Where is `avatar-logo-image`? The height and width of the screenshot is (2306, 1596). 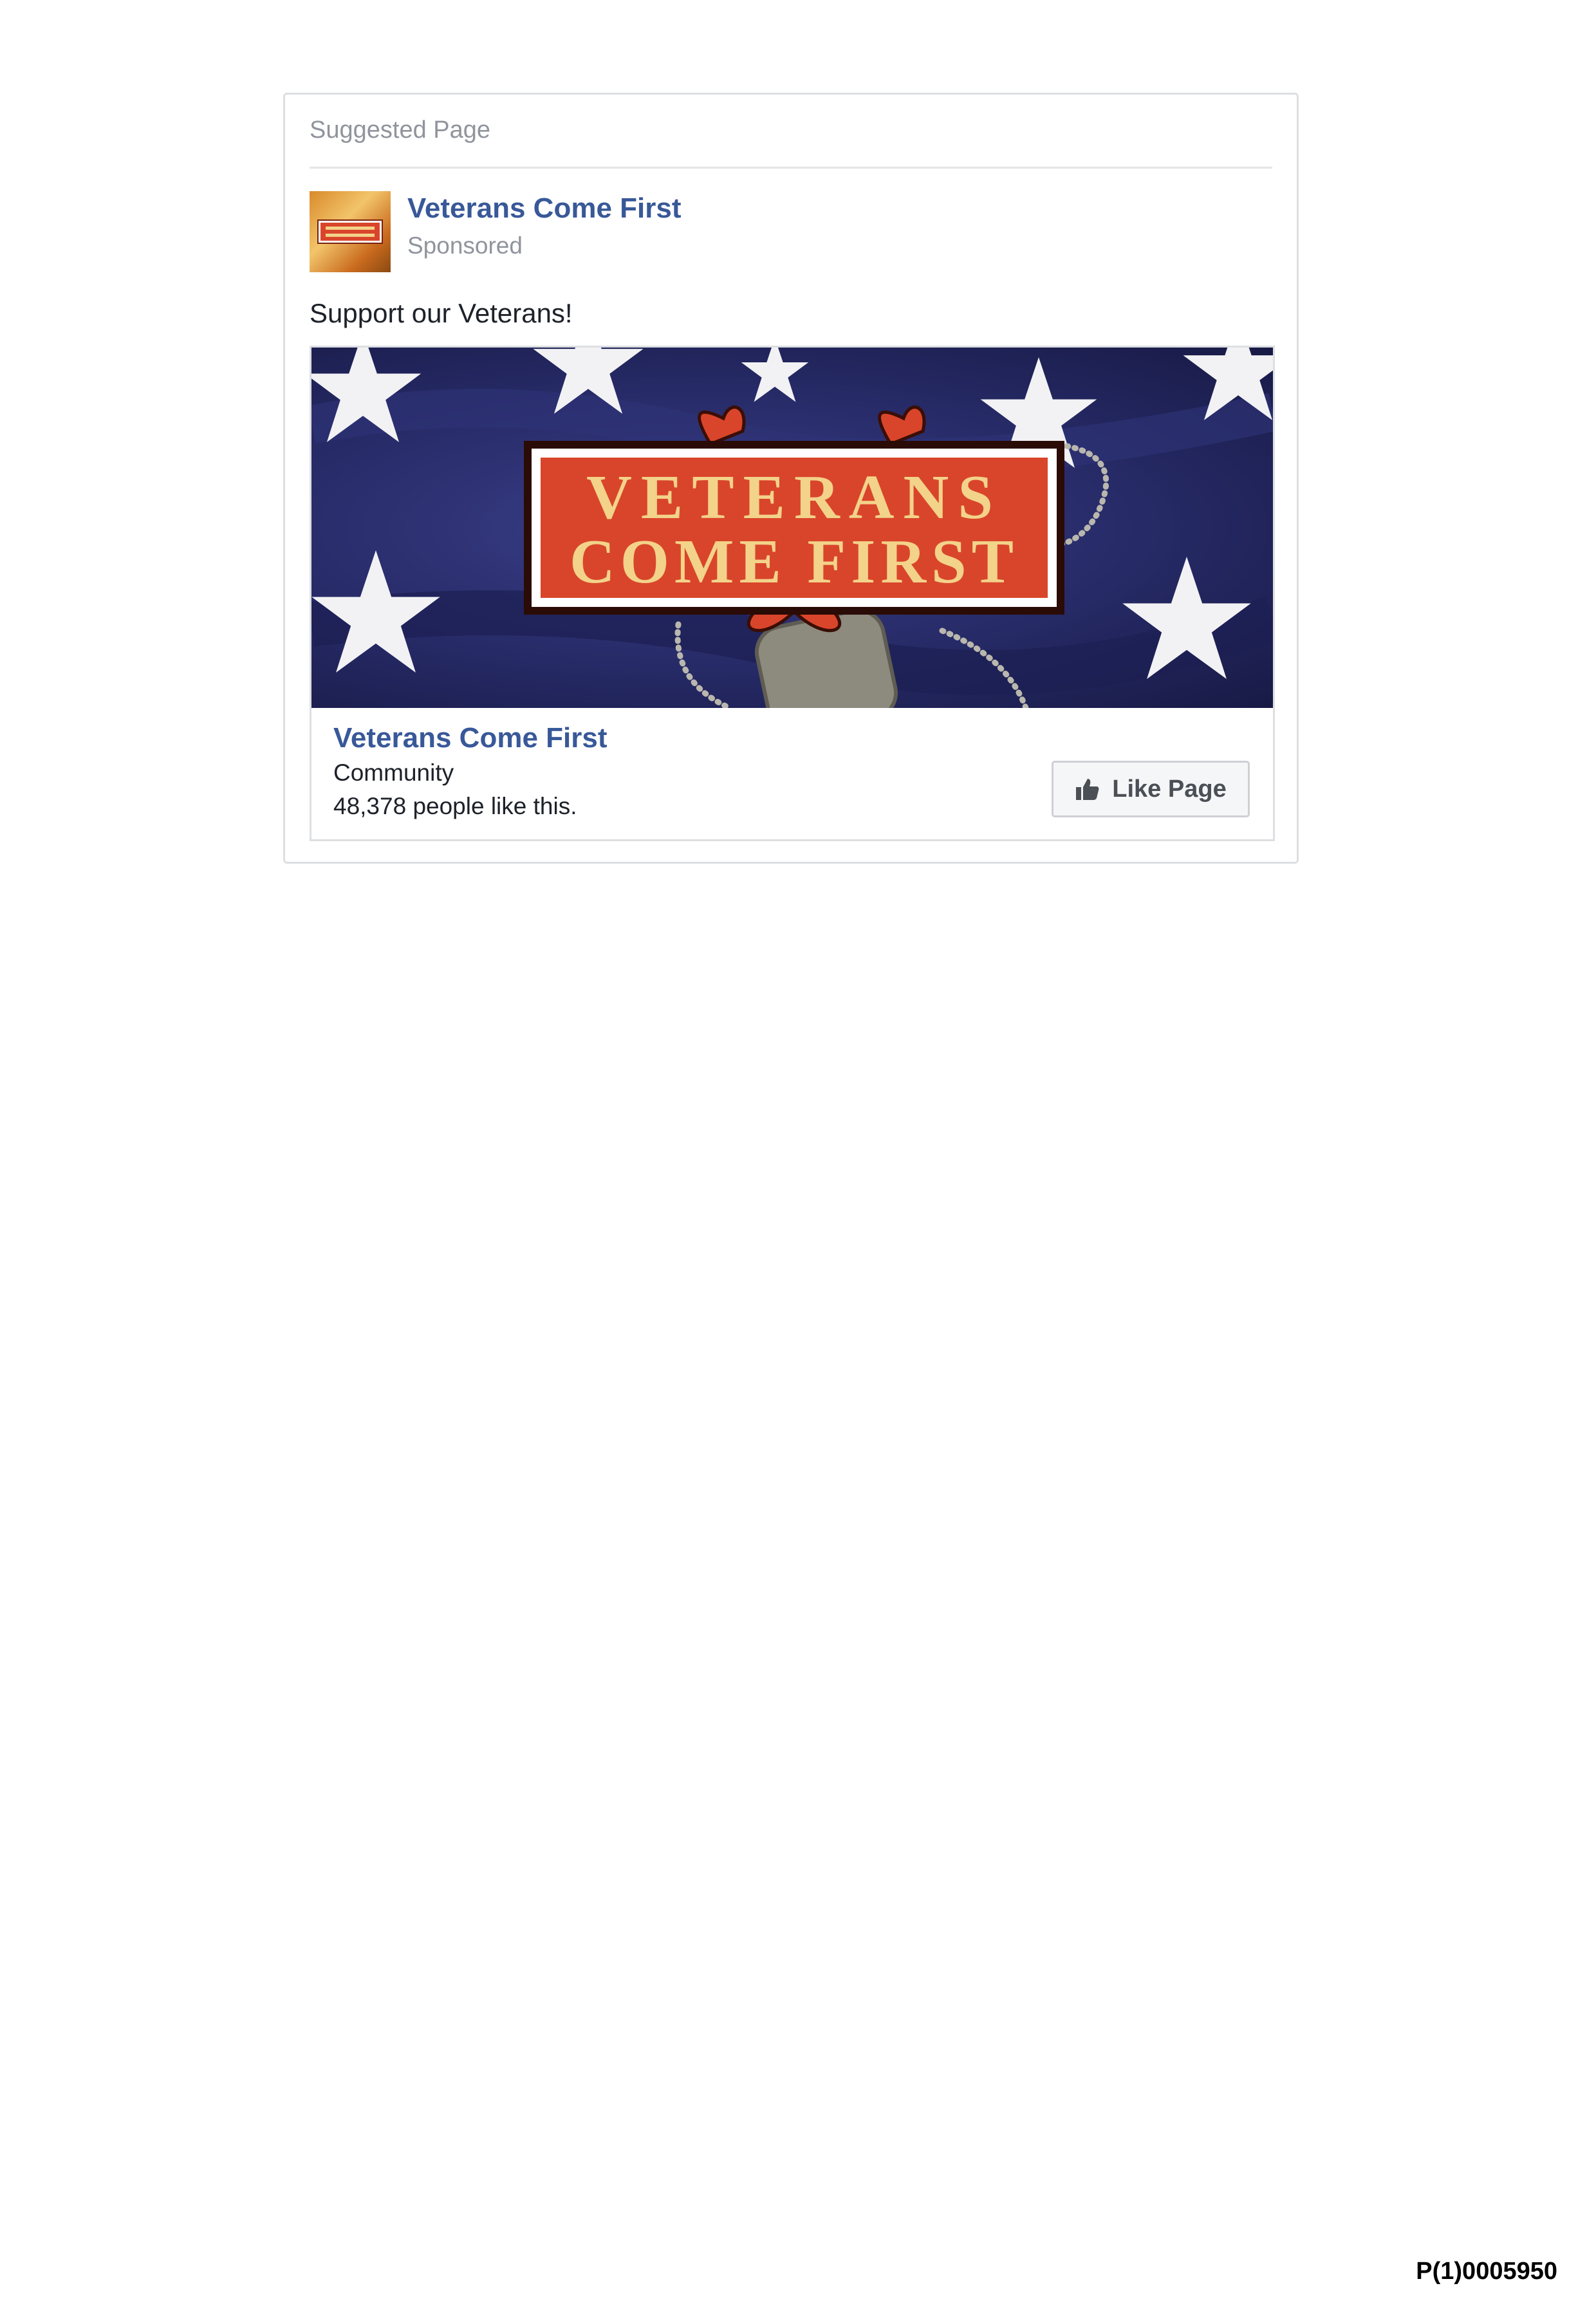
avatar-logo-image is located at coordinates (350, 232).